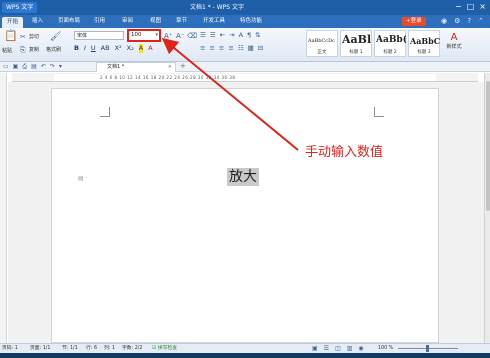 The width and height of the screenshot is (490, 358). I want to click on shrink-font-icon: A⁻, so click(180, 36).